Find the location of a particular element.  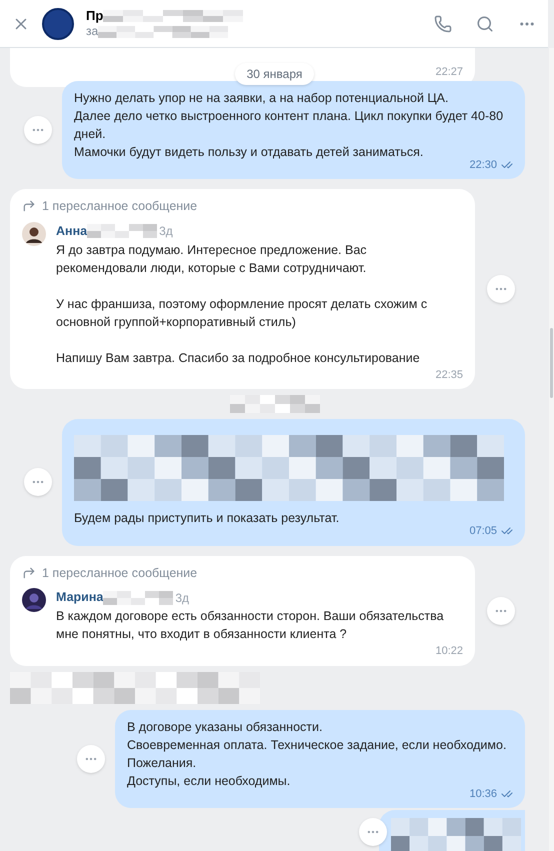

message-time: 22:27 is located at coordinates (449, 72).